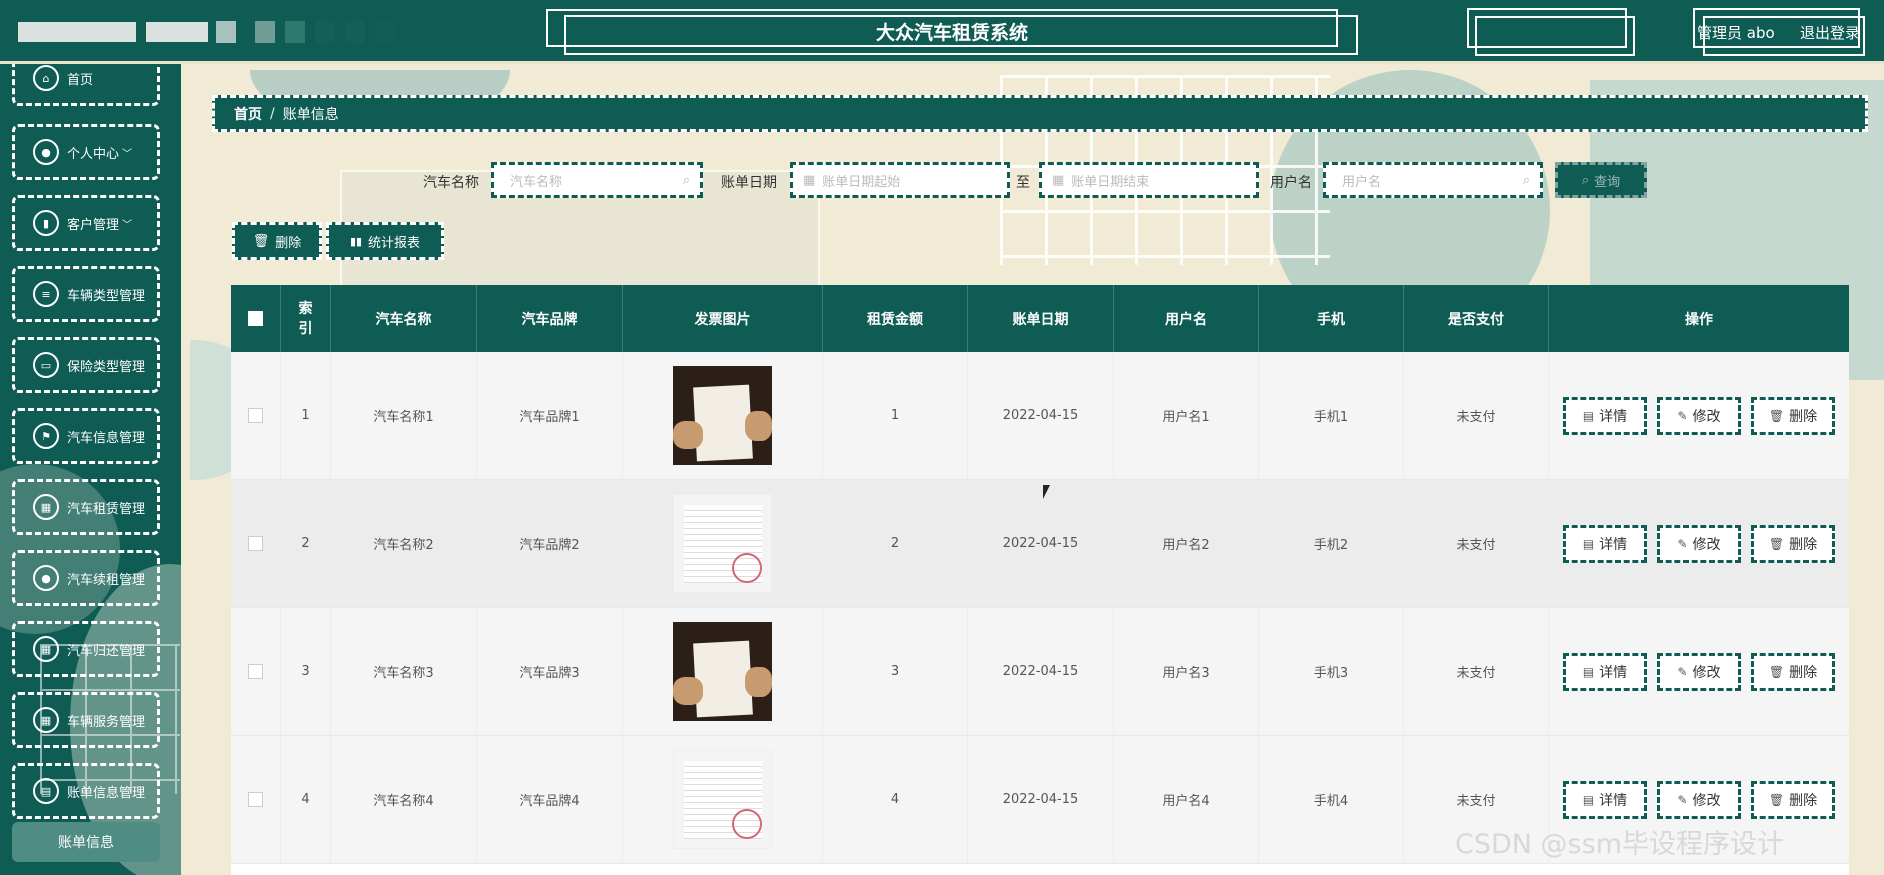 The width and height of the screenshot is (1884, 875). What do you see at coordinates (86, 152) in the screenshot?
I see `sidebar-item-personal-center: ● 个人中心 ﹀` at bounding box center [86, 152].